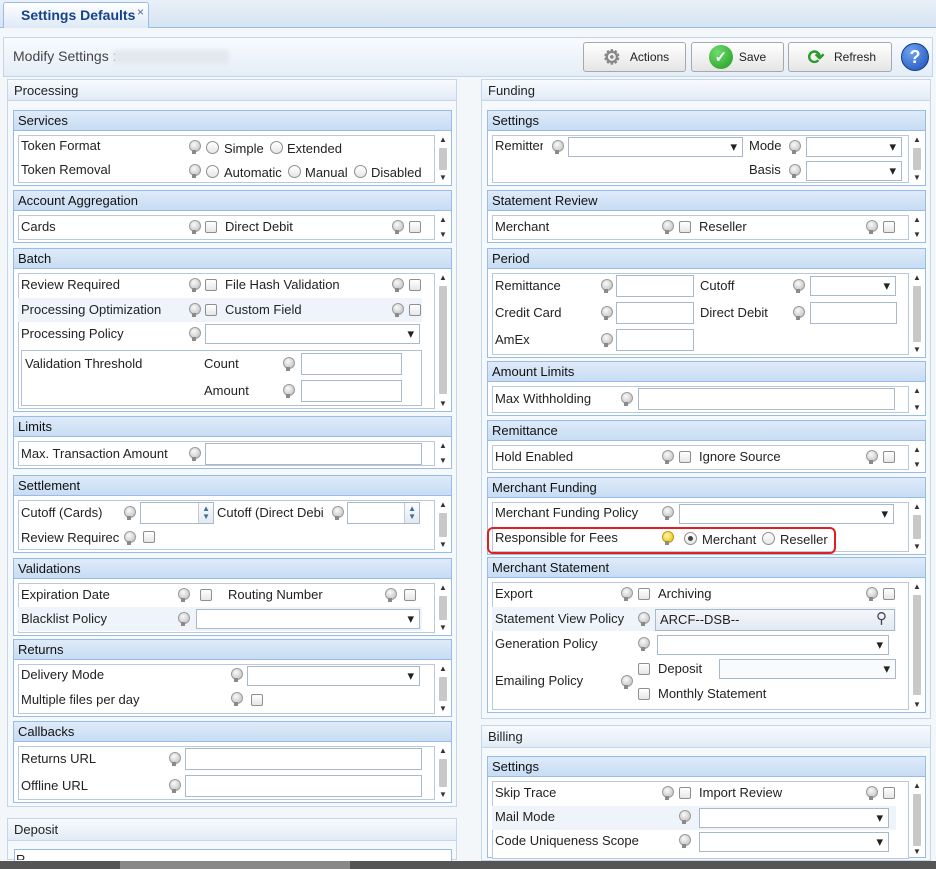 Image resolution: width=936 pixels, height=869 pixels. What do you see at coordinates (917, 159) in the screenshot?
I see `funding-settings-scrollbar: ▲ ▼` at bounding box center [917, 159].